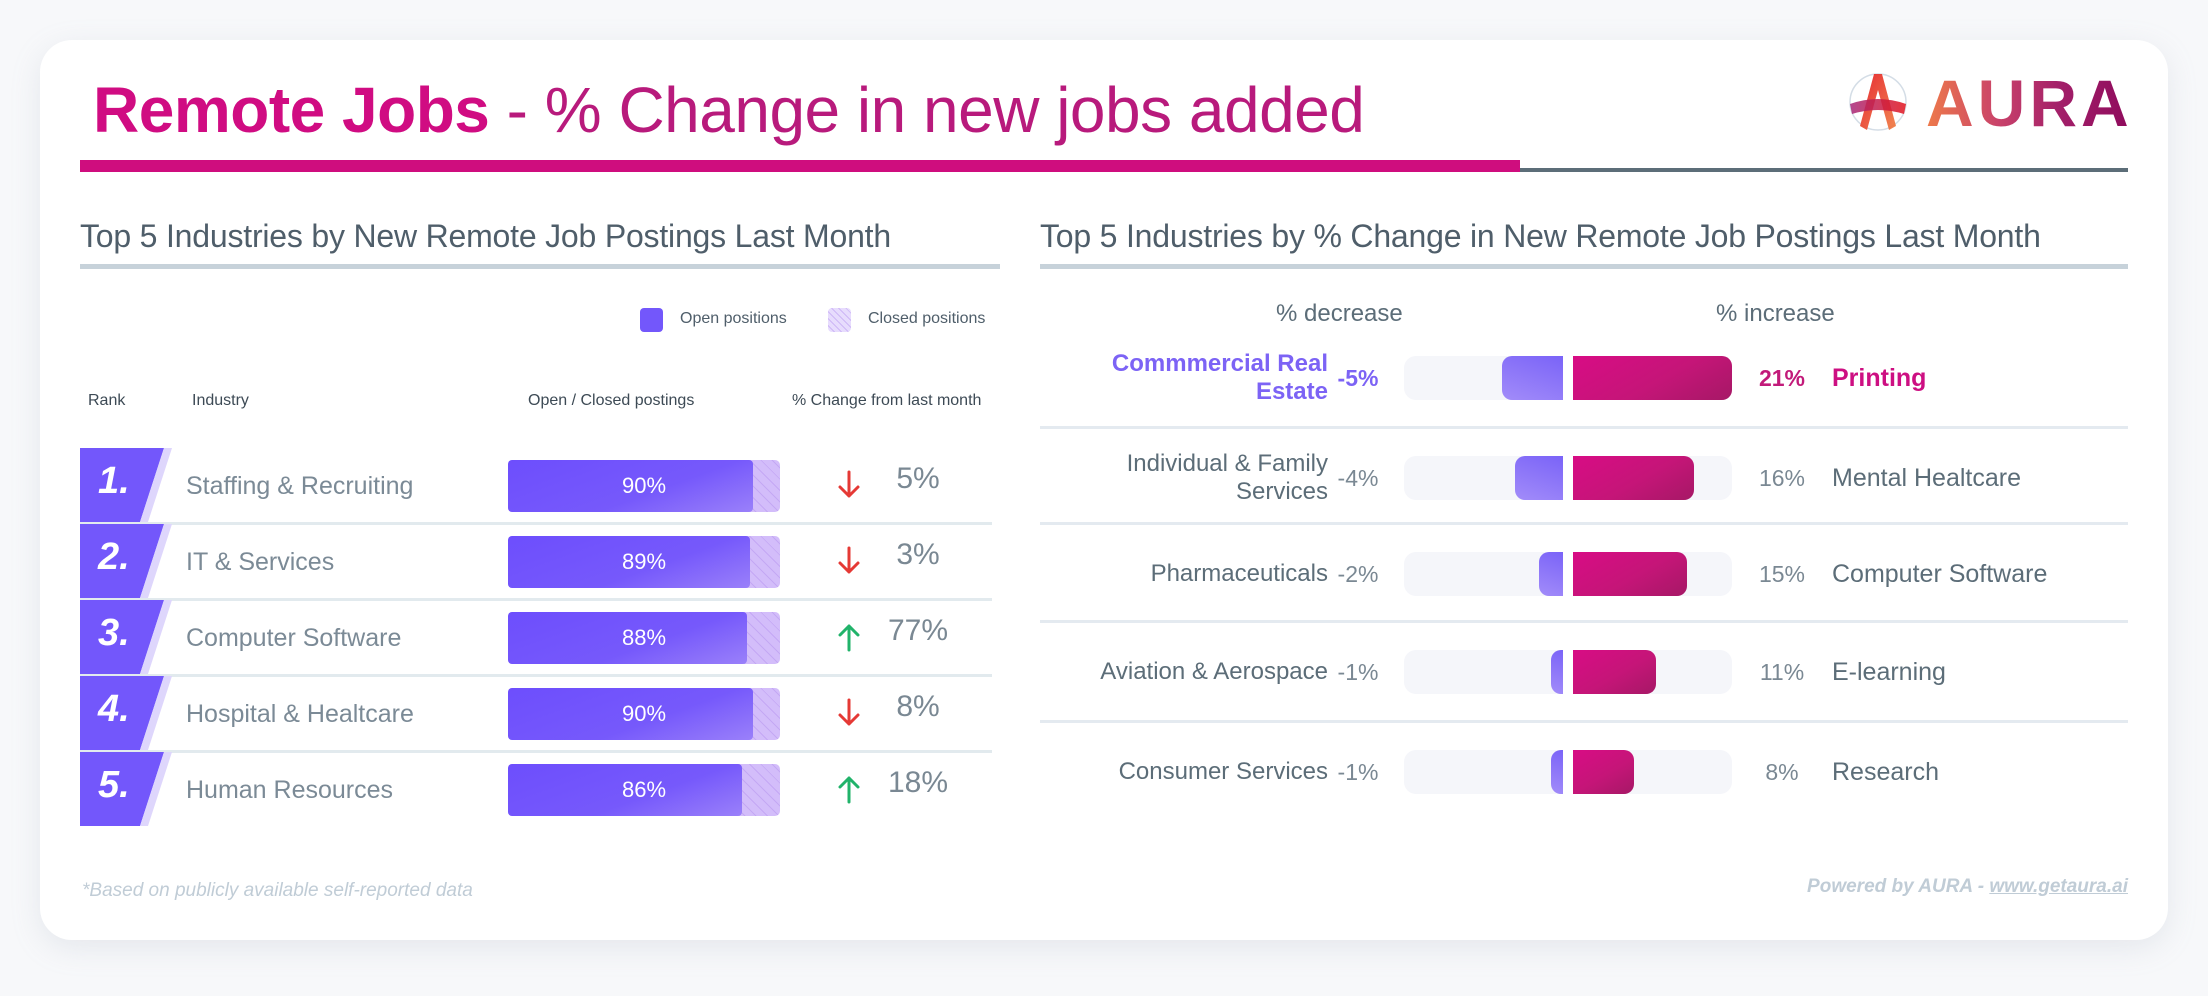  I want to click on decrease-industry: Consumer Services, so click(1223, 771).